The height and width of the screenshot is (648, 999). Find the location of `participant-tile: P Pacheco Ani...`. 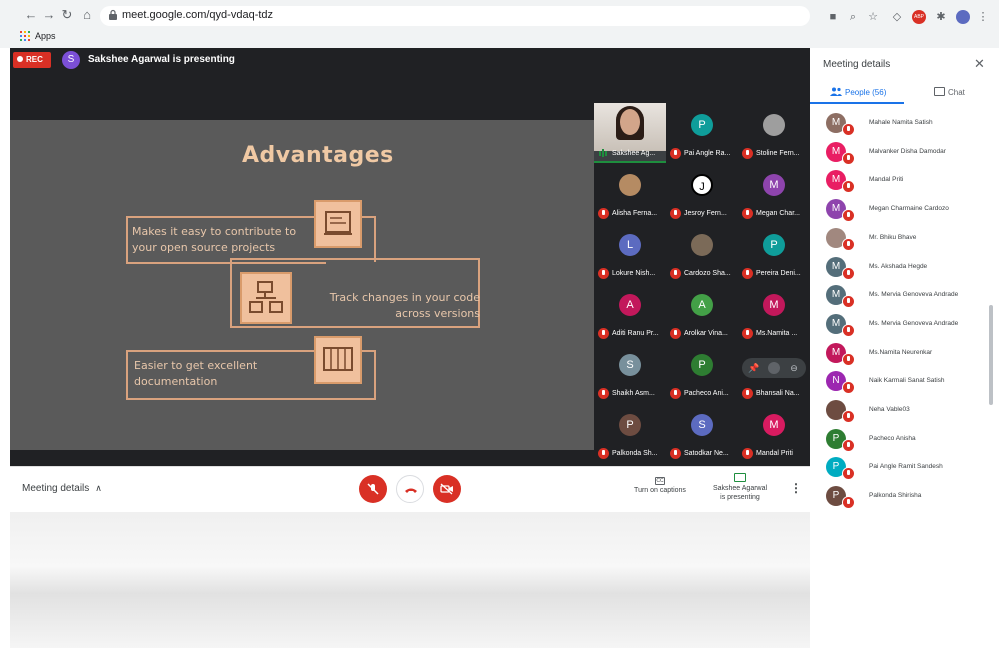

participant-tile: P Pacheco Ani... is located at coordinates (702, 373).